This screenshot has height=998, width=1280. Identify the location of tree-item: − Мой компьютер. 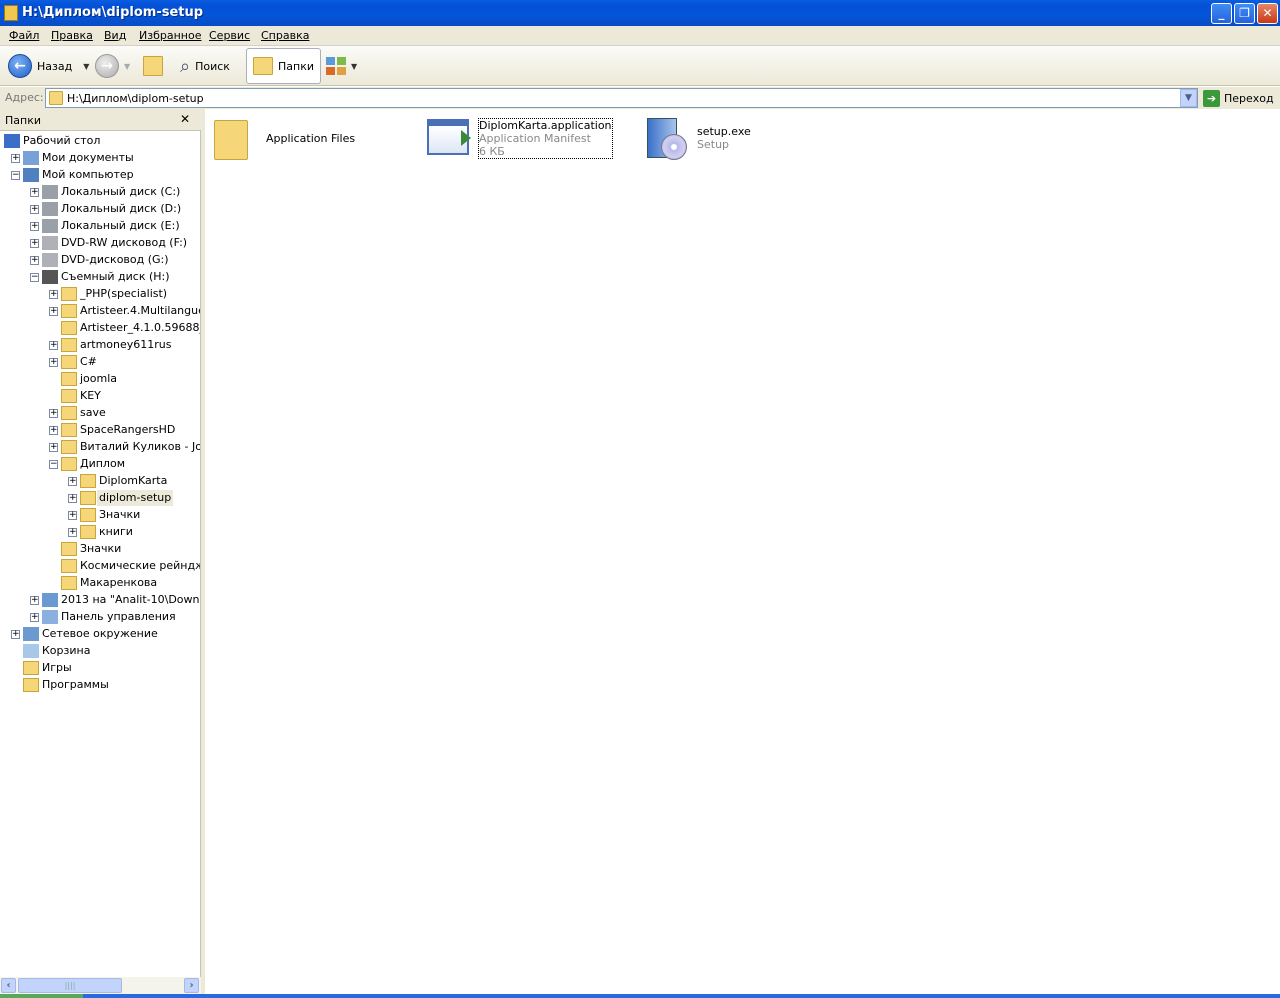
(100, 175).